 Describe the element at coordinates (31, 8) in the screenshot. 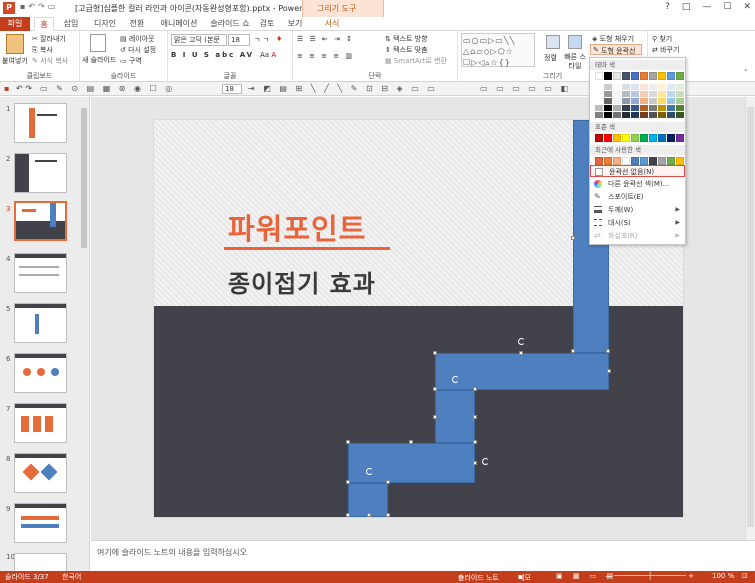

I see `undo-icon: ↶` at that location.